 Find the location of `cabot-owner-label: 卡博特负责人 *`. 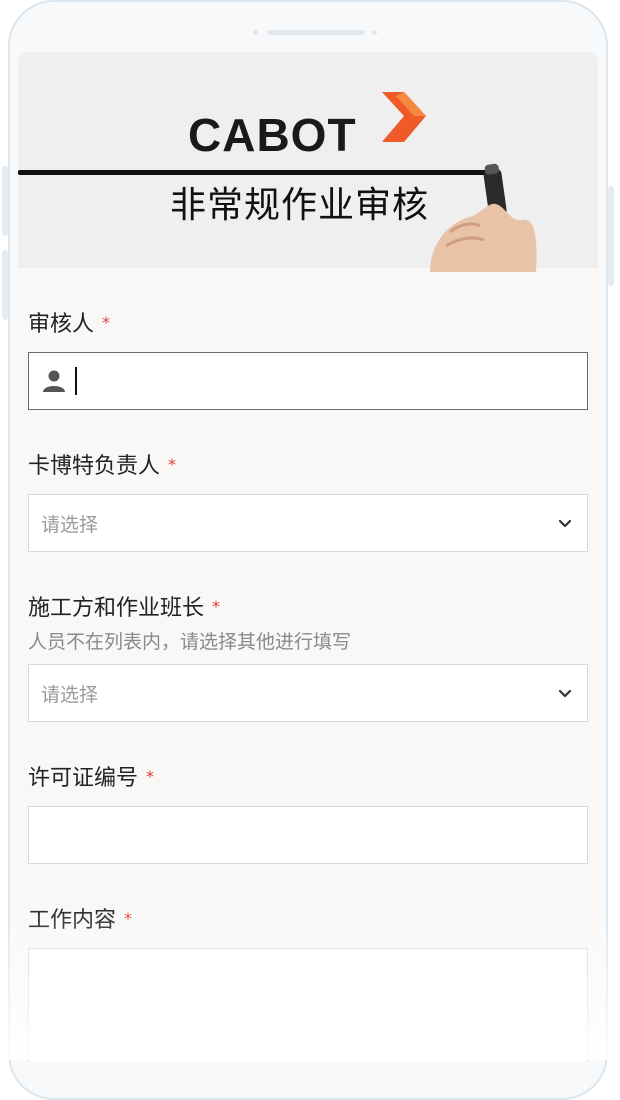

cabot-owner-label: 卡博特负责人 * is located at coordinates (308, 465).